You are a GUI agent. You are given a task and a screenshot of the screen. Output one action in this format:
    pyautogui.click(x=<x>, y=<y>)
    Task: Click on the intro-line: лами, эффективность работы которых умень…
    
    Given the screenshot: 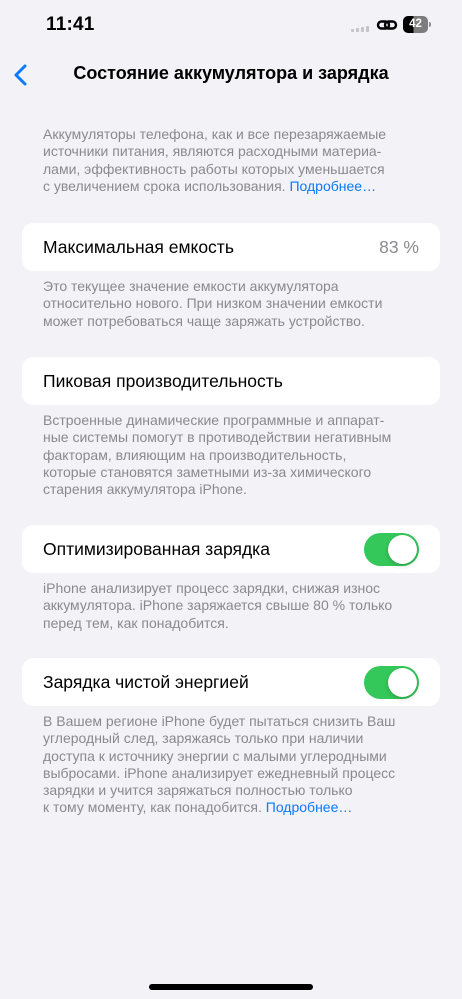 What is the action you would take?
    pyautogui.click(x=214, y=168)
    